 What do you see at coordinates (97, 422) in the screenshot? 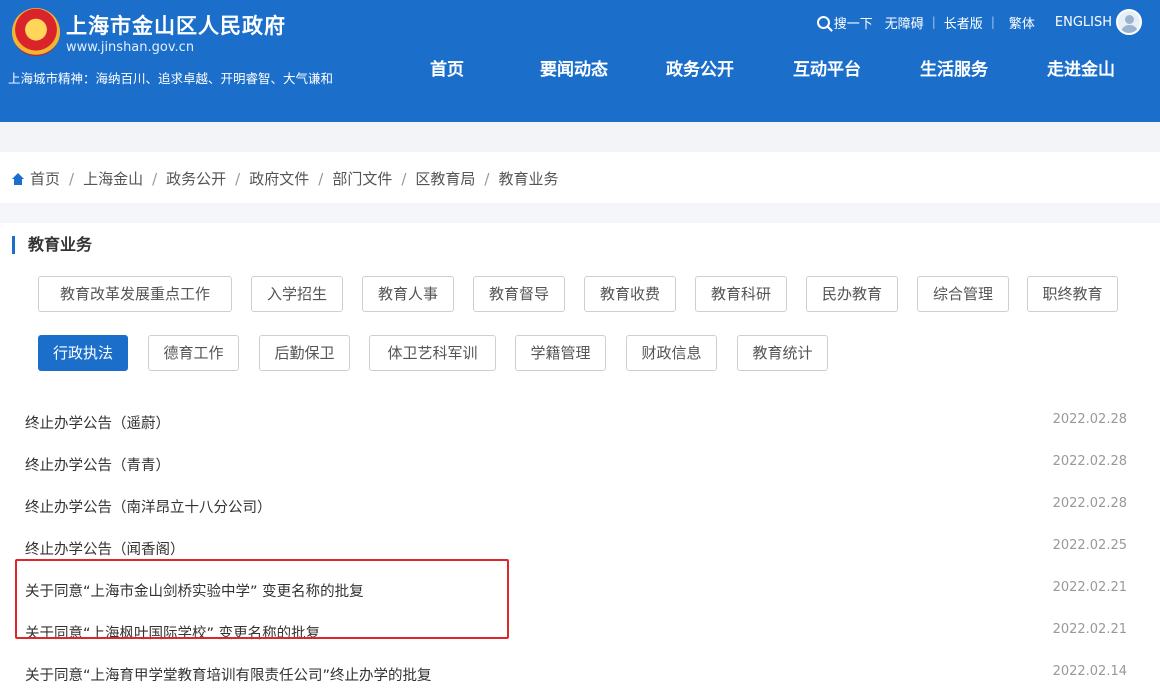
I see `list-item-title: 终止办学公告（遥蔚）` at bounding box center [97, 422].